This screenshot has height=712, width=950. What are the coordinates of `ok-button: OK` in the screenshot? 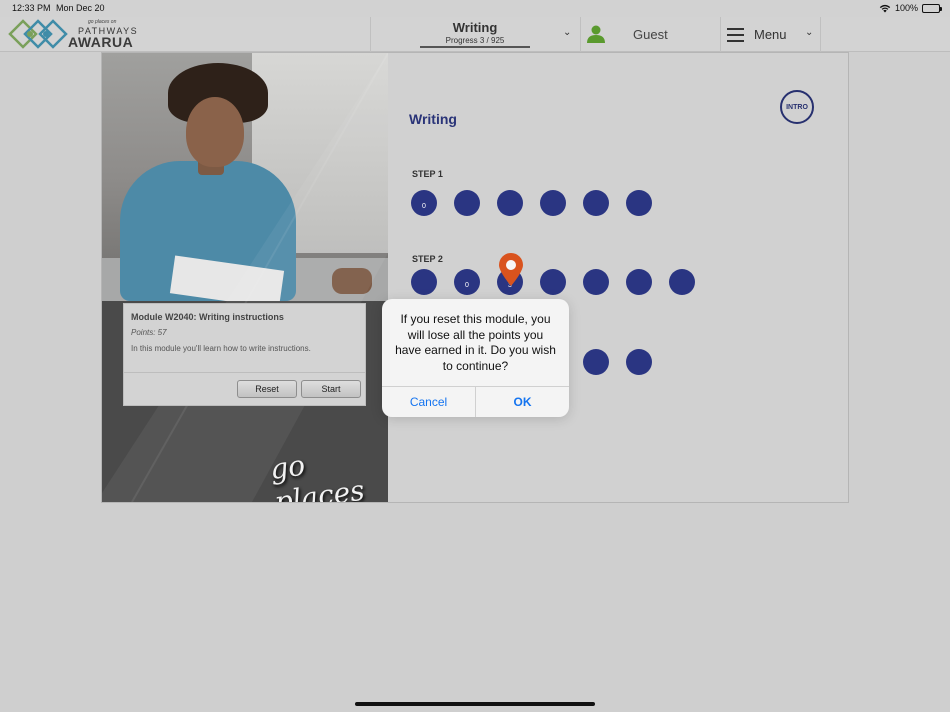 It's located at (522, 402).